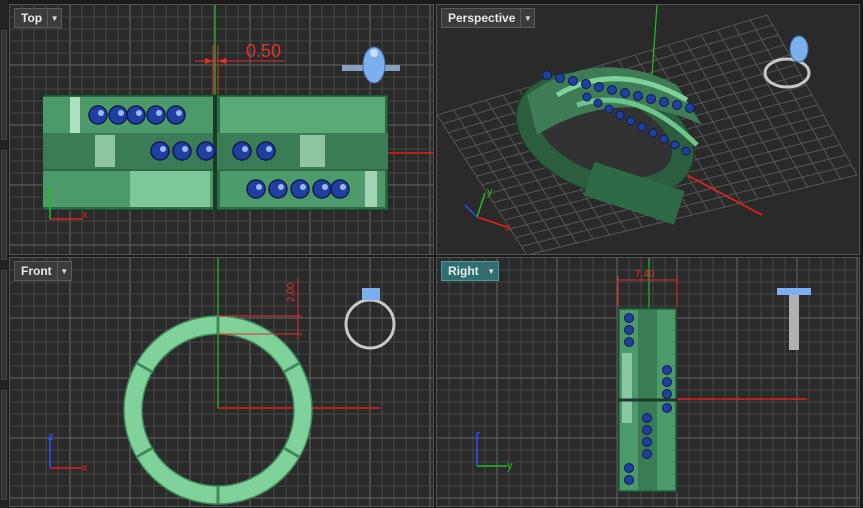  I want to click on tab-perspective: Perspective ▼, so click(488, 18).